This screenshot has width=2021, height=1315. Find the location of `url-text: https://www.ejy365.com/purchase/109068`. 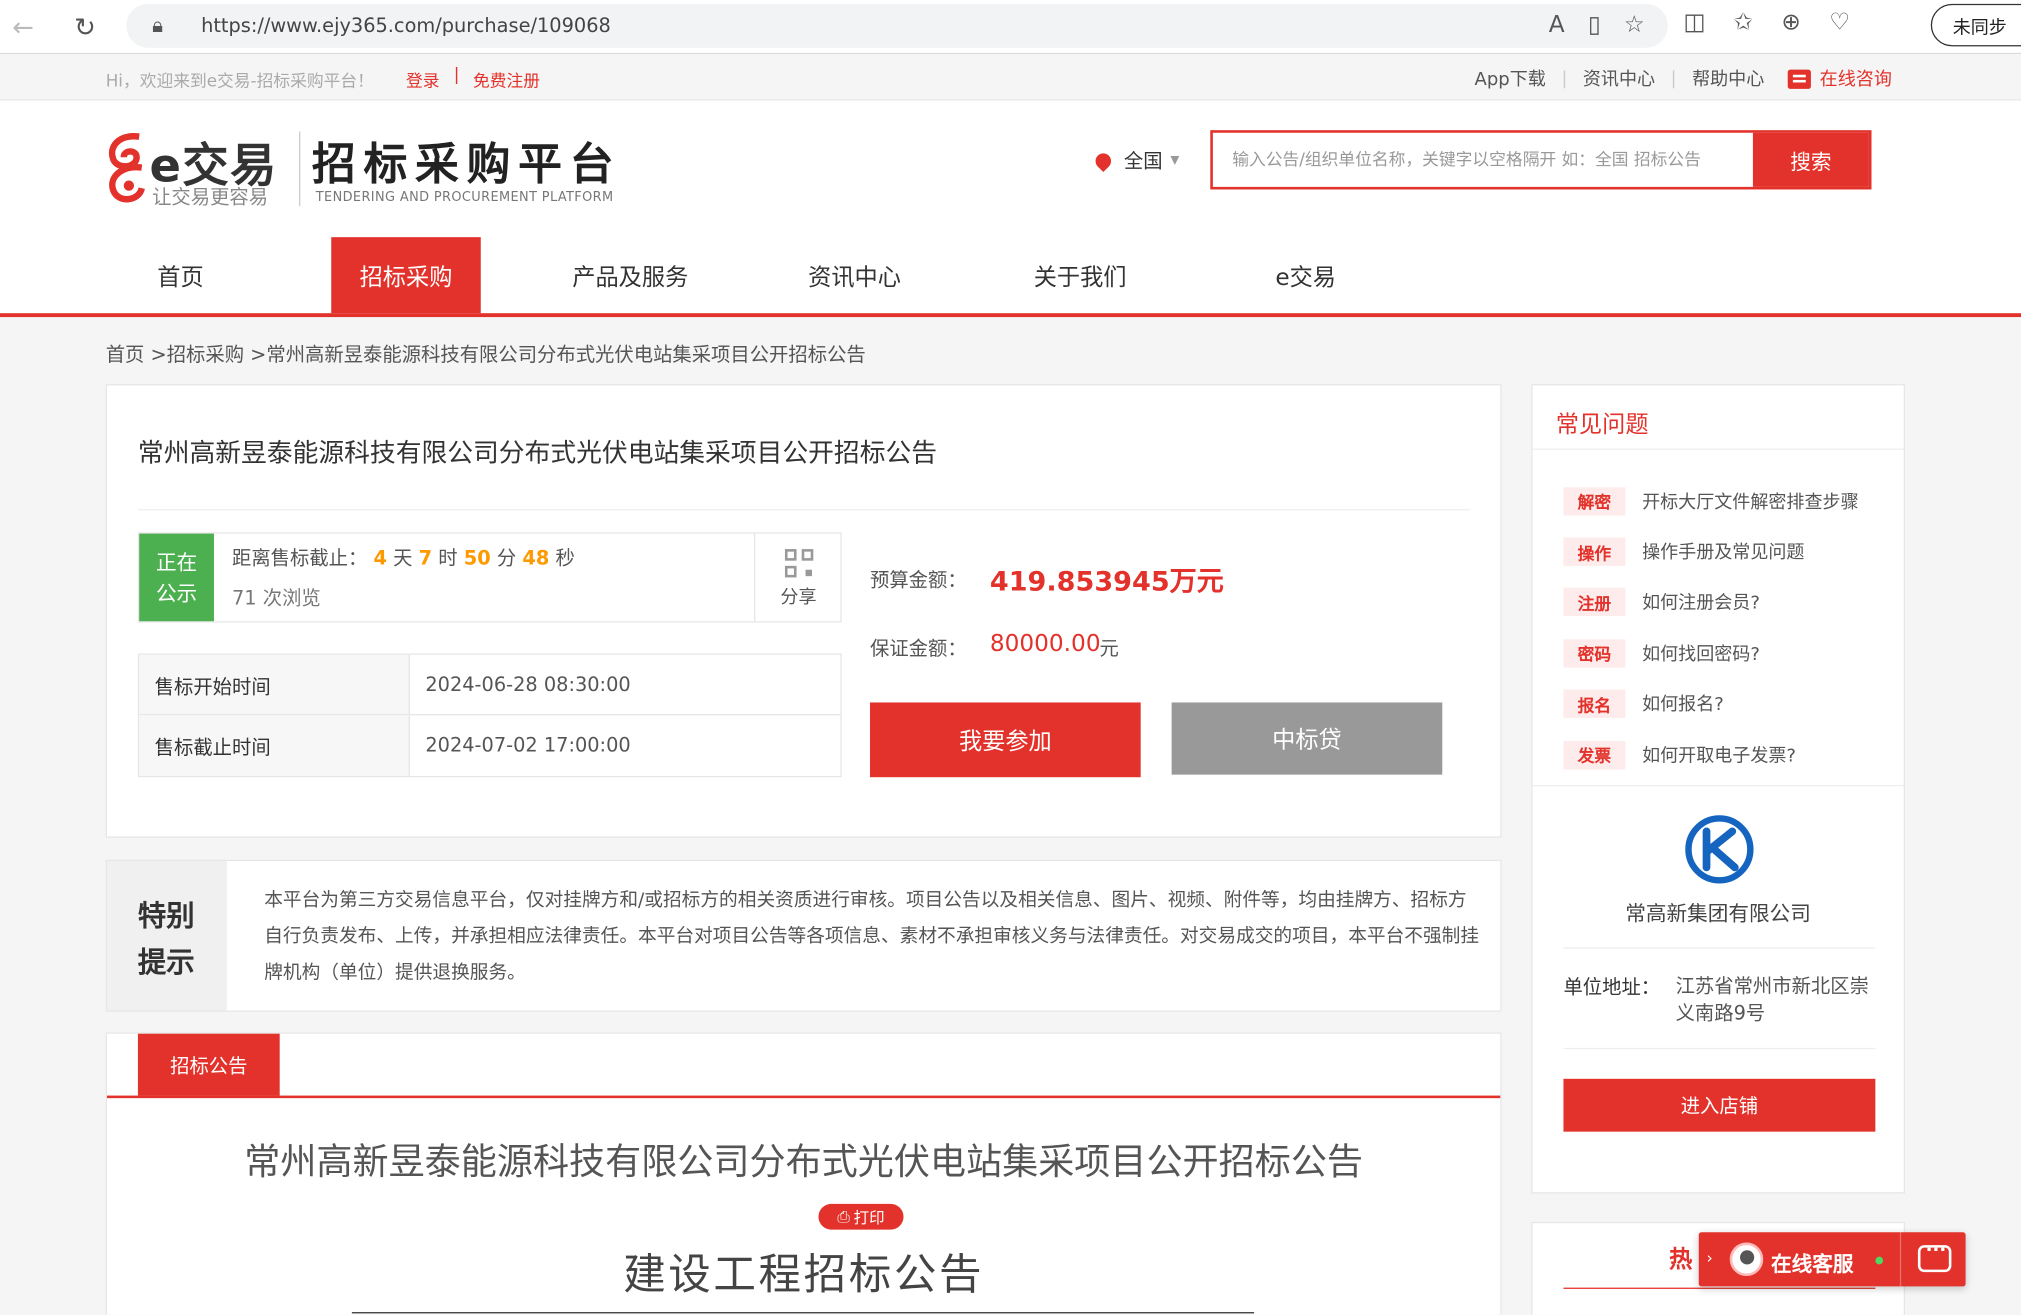

url-text: https://www.ejy365.com/purchase/109068 is located at coordinates (406, 25).